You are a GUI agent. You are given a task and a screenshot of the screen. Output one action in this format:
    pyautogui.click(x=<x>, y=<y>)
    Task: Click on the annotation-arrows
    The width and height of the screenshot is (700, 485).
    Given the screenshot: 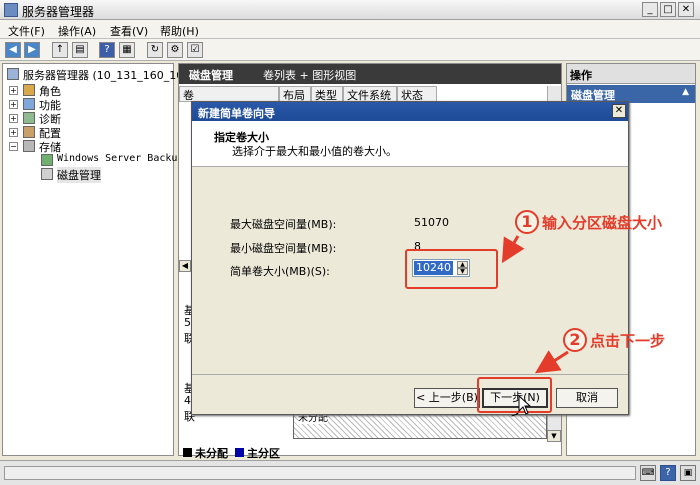 What is the action you would take?
    pyautogui.click(x=535, y=304)
    